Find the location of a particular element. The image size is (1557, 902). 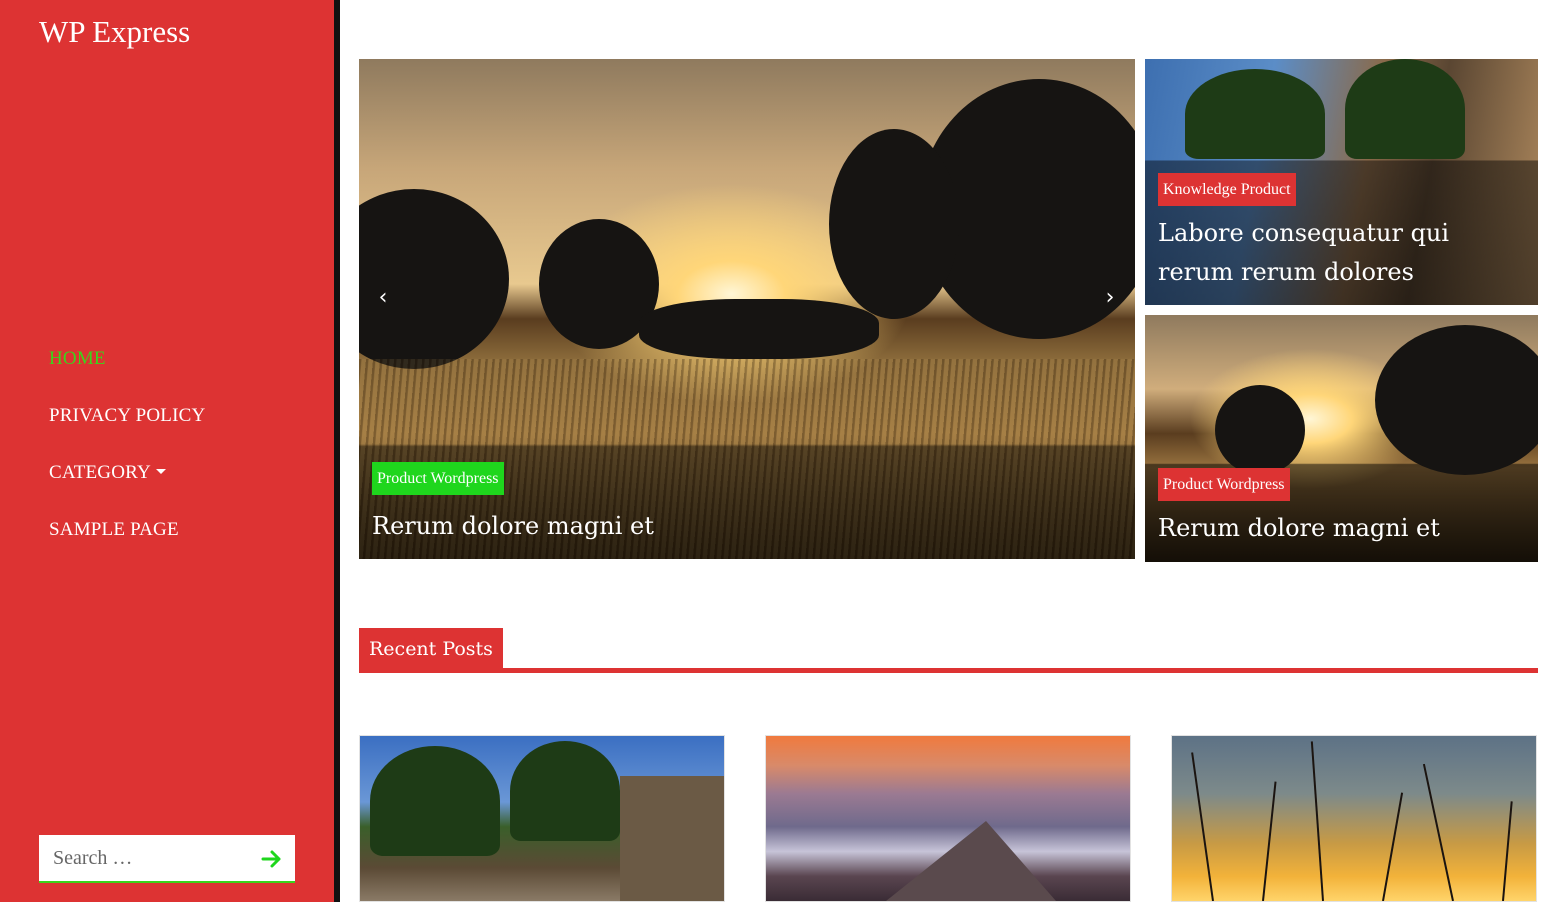

slider-prev-button: ‹ is located at coordinates (383, 298).